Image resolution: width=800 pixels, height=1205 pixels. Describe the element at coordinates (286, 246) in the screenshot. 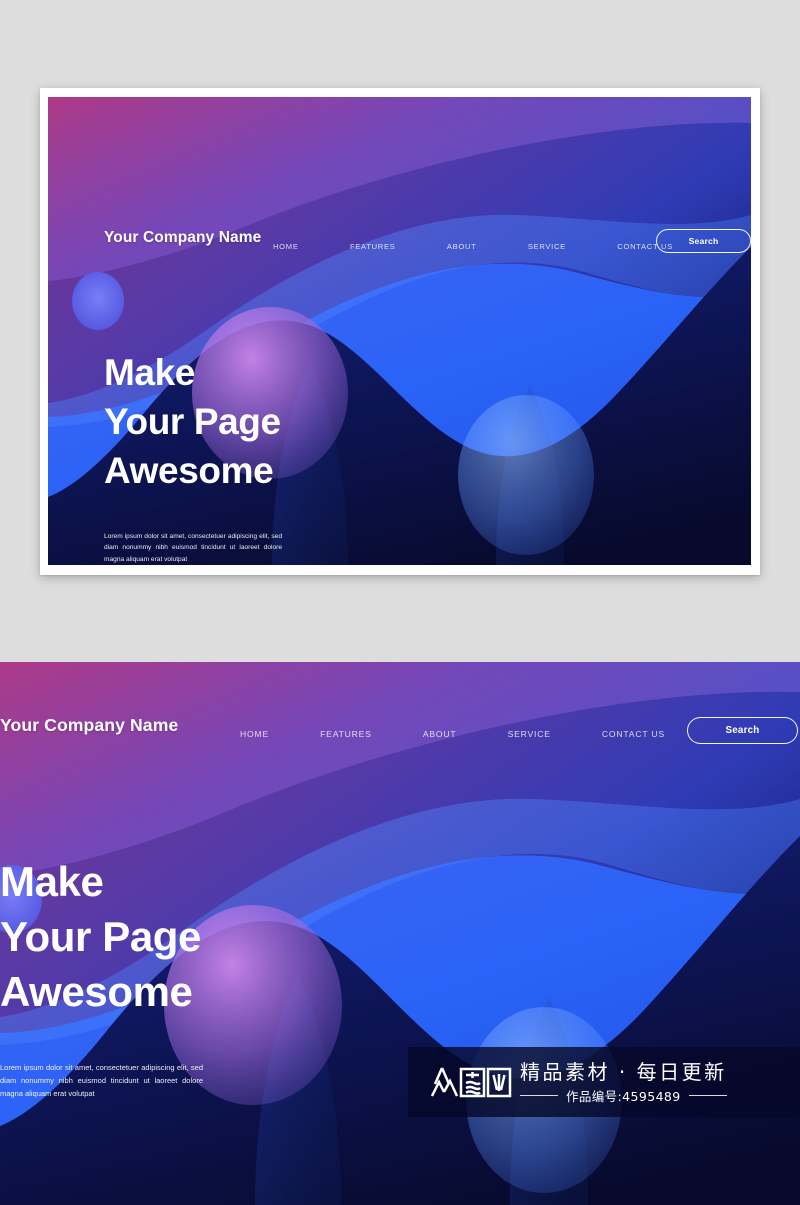

I see `nav-item-home: HOME` at that location.